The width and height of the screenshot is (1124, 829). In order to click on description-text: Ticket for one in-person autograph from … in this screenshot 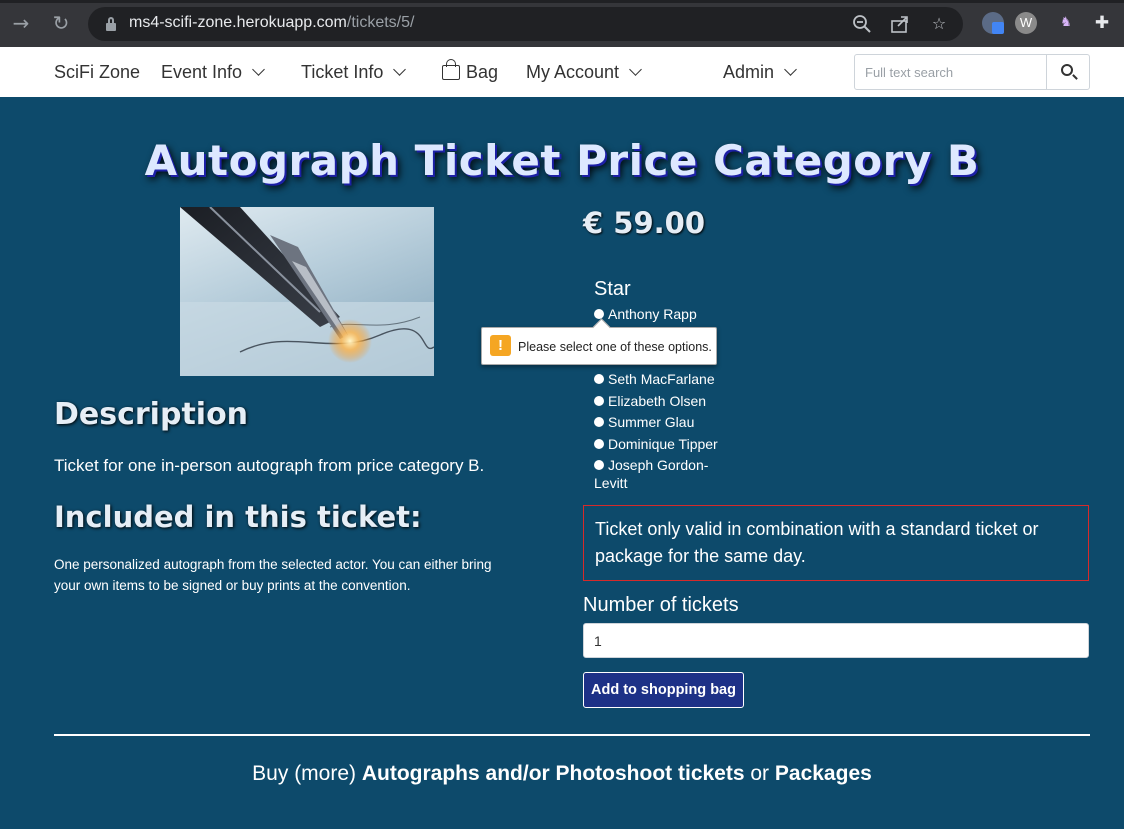, I will do `click(269, 465)`.